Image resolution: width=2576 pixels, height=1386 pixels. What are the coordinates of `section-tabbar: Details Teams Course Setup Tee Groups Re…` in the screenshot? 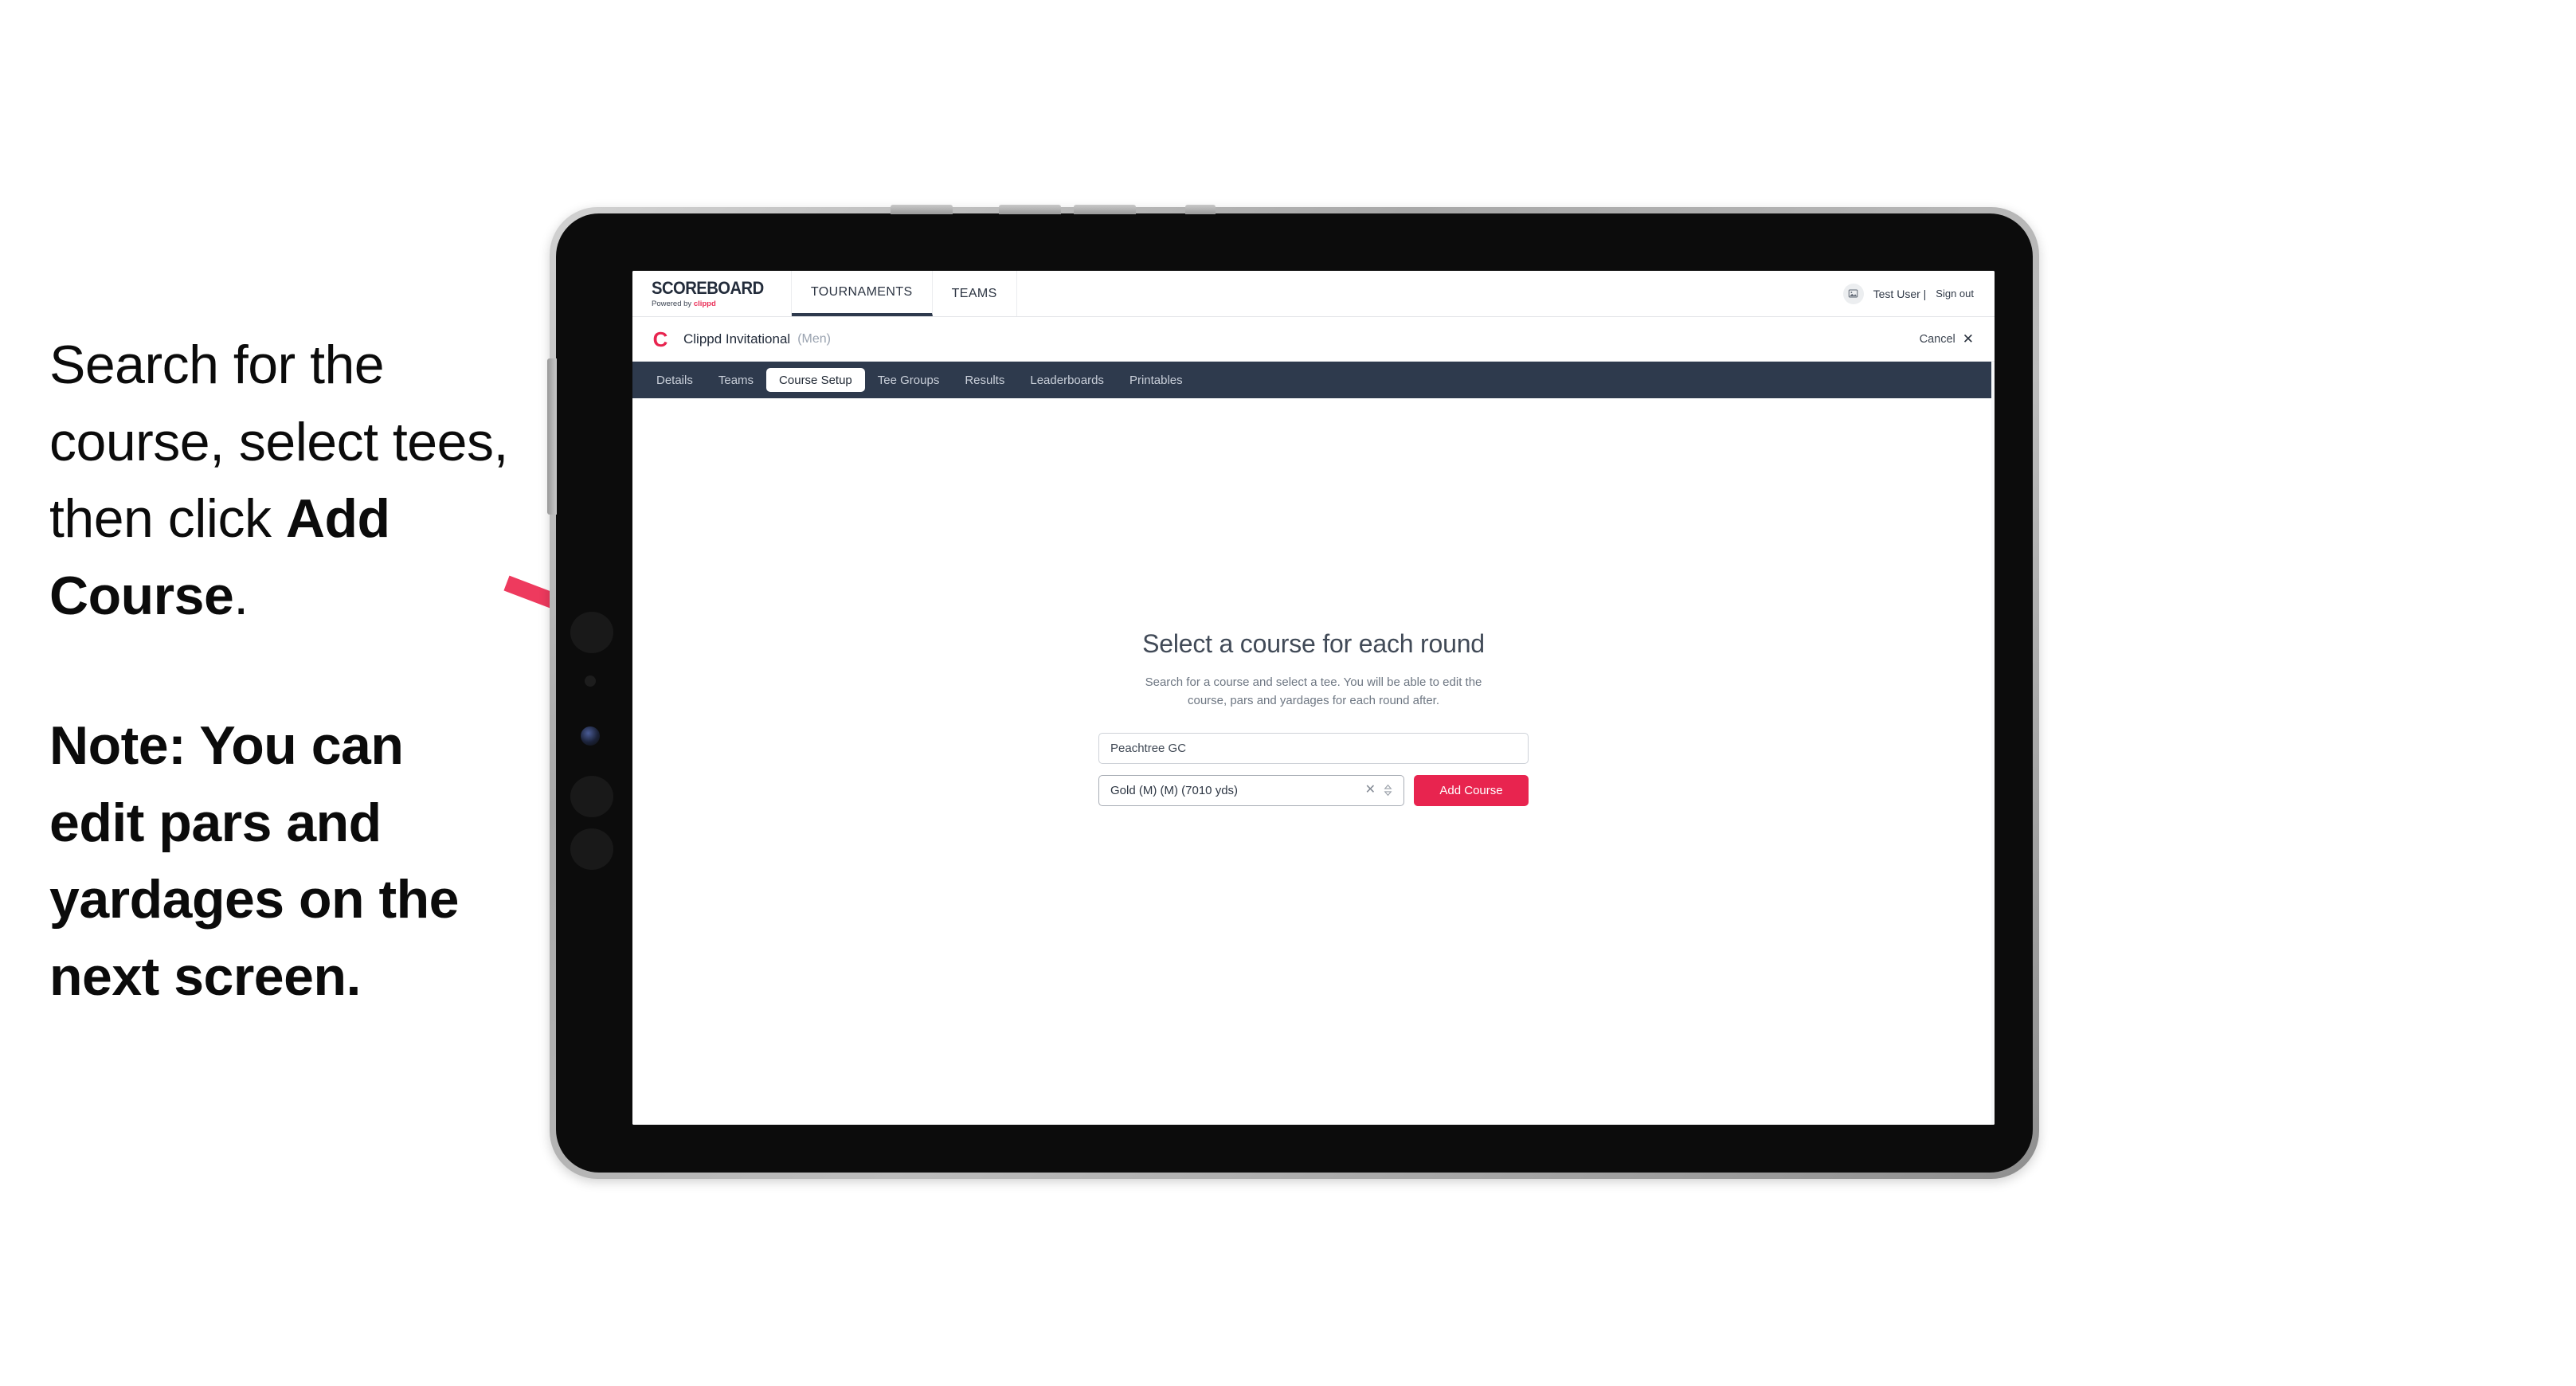 It's located at (1313, 380).